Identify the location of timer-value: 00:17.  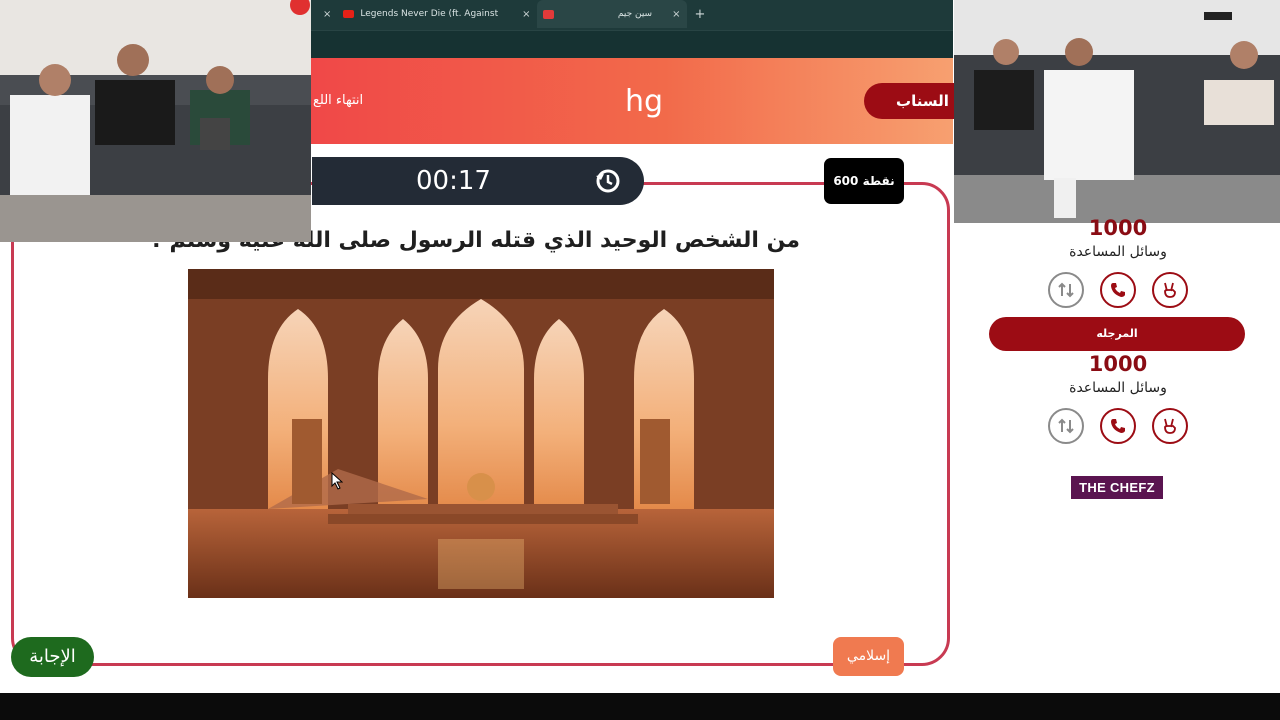
(453, 181).